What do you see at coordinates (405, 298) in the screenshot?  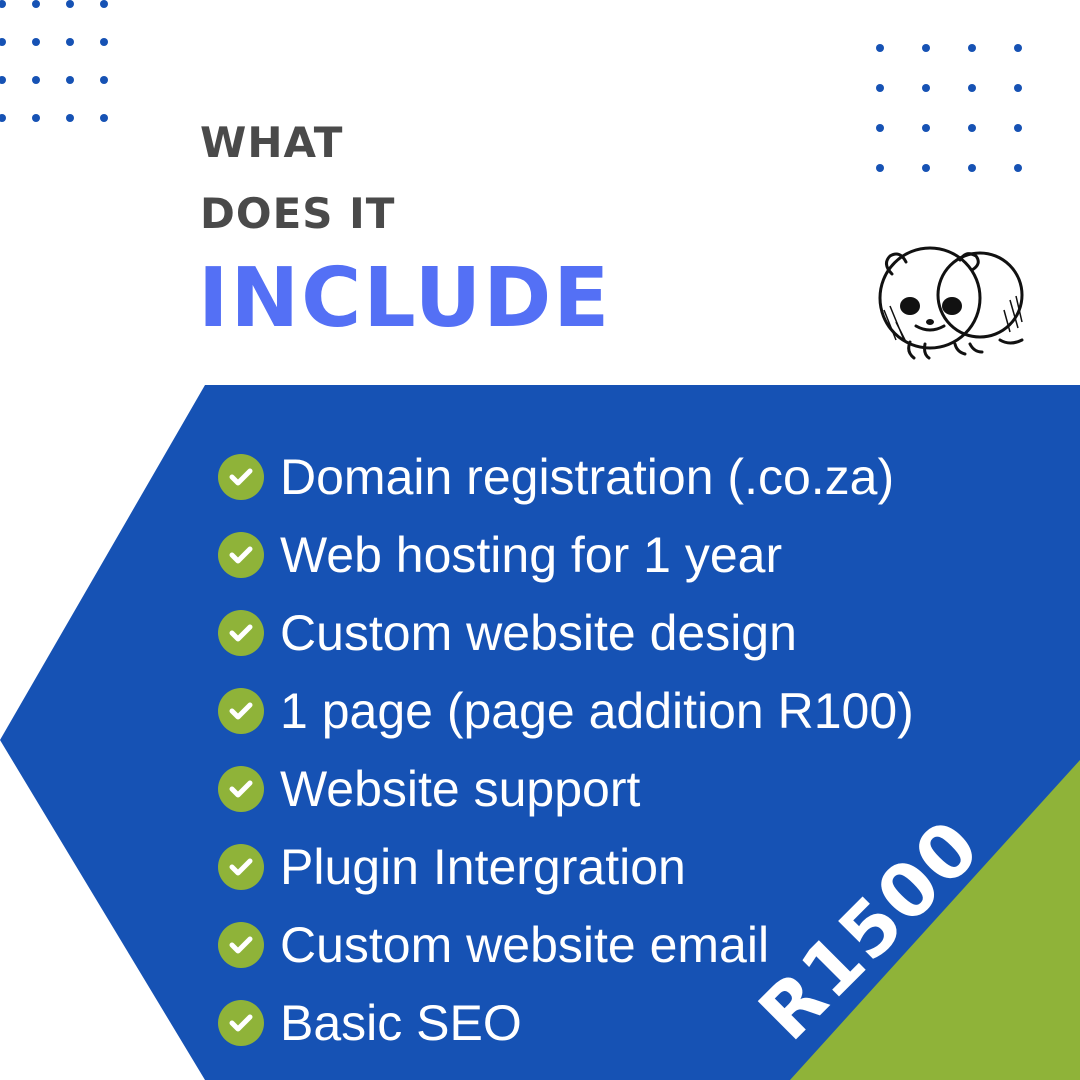 I see `heading-line-include: INCLUDE` at bounding box center [405, 298].